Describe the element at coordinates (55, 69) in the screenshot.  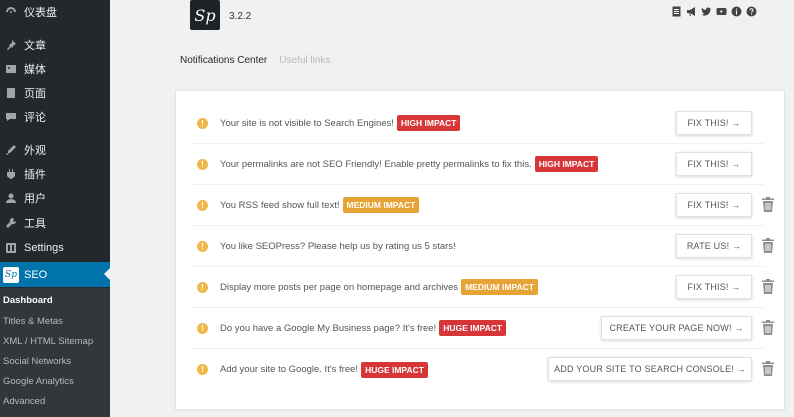
I see `sidebar-item-media: 媒体` at that location.